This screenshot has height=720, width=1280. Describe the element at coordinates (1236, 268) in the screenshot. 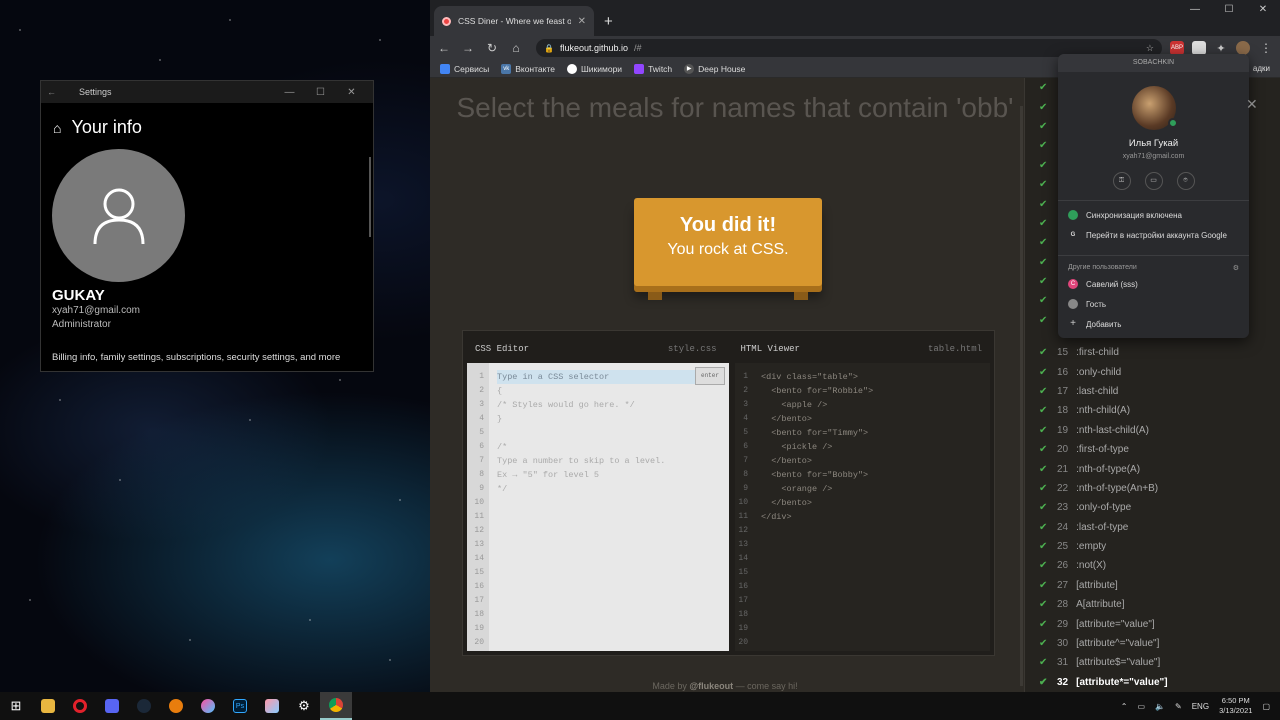

I see `gear-icon: ⚙` at that location.